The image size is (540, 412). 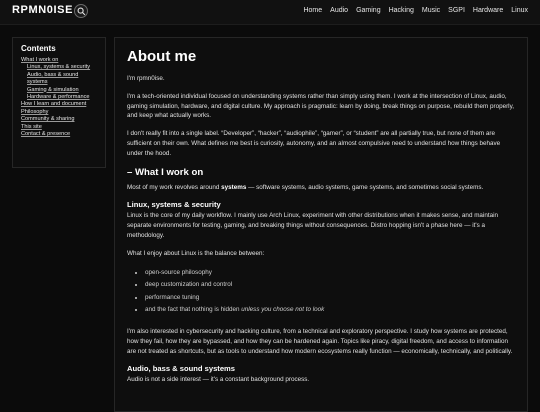 I want to click on toc-item-audio-cont: systems, so click(x=63, y=82).